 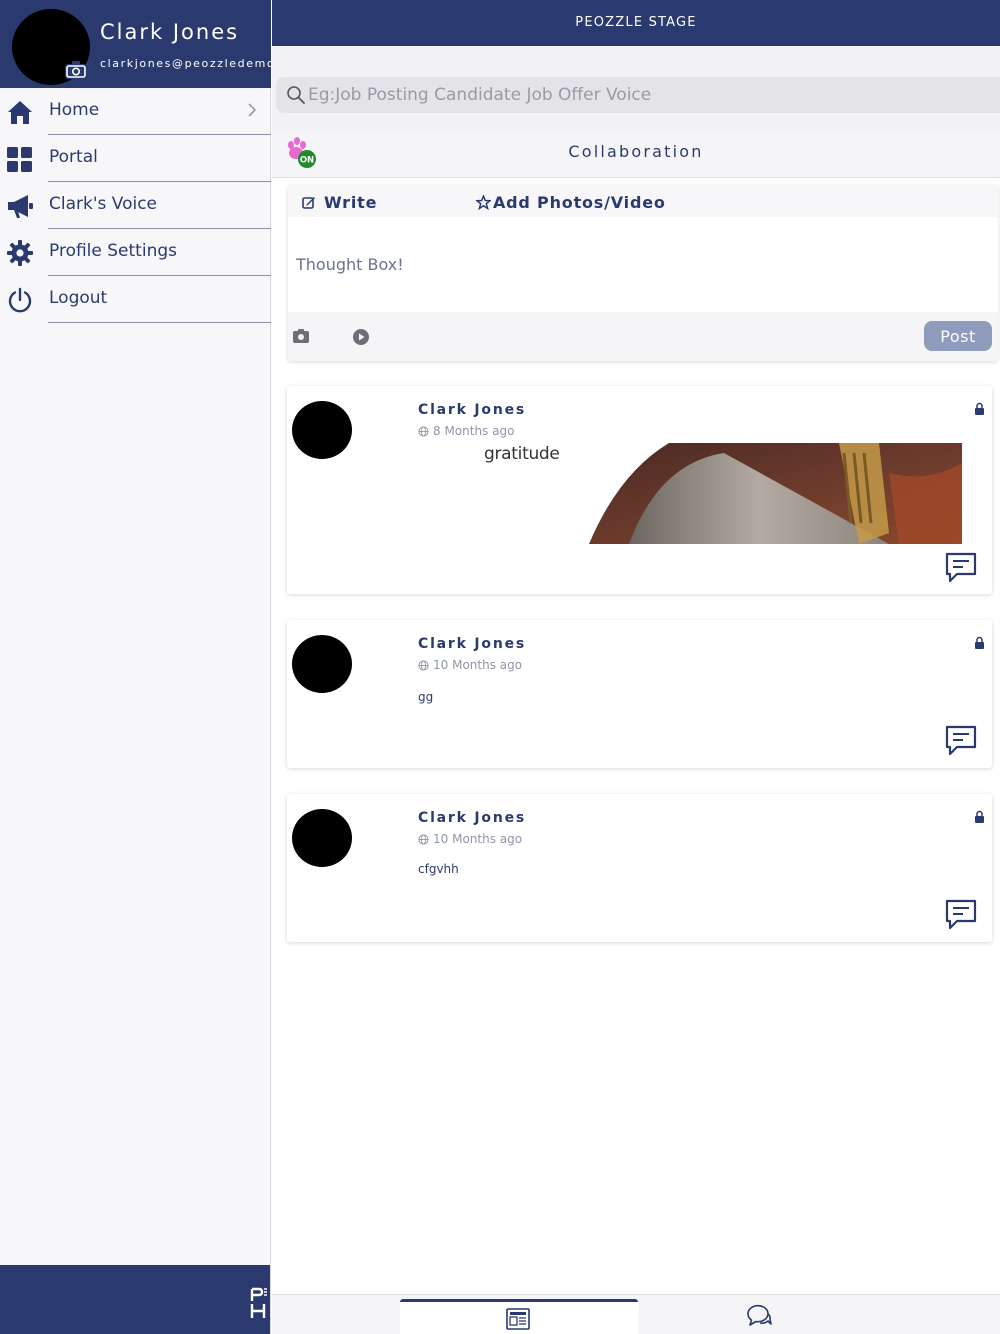 I want to click on peozzle-logo, so click(x=258, y=1302).